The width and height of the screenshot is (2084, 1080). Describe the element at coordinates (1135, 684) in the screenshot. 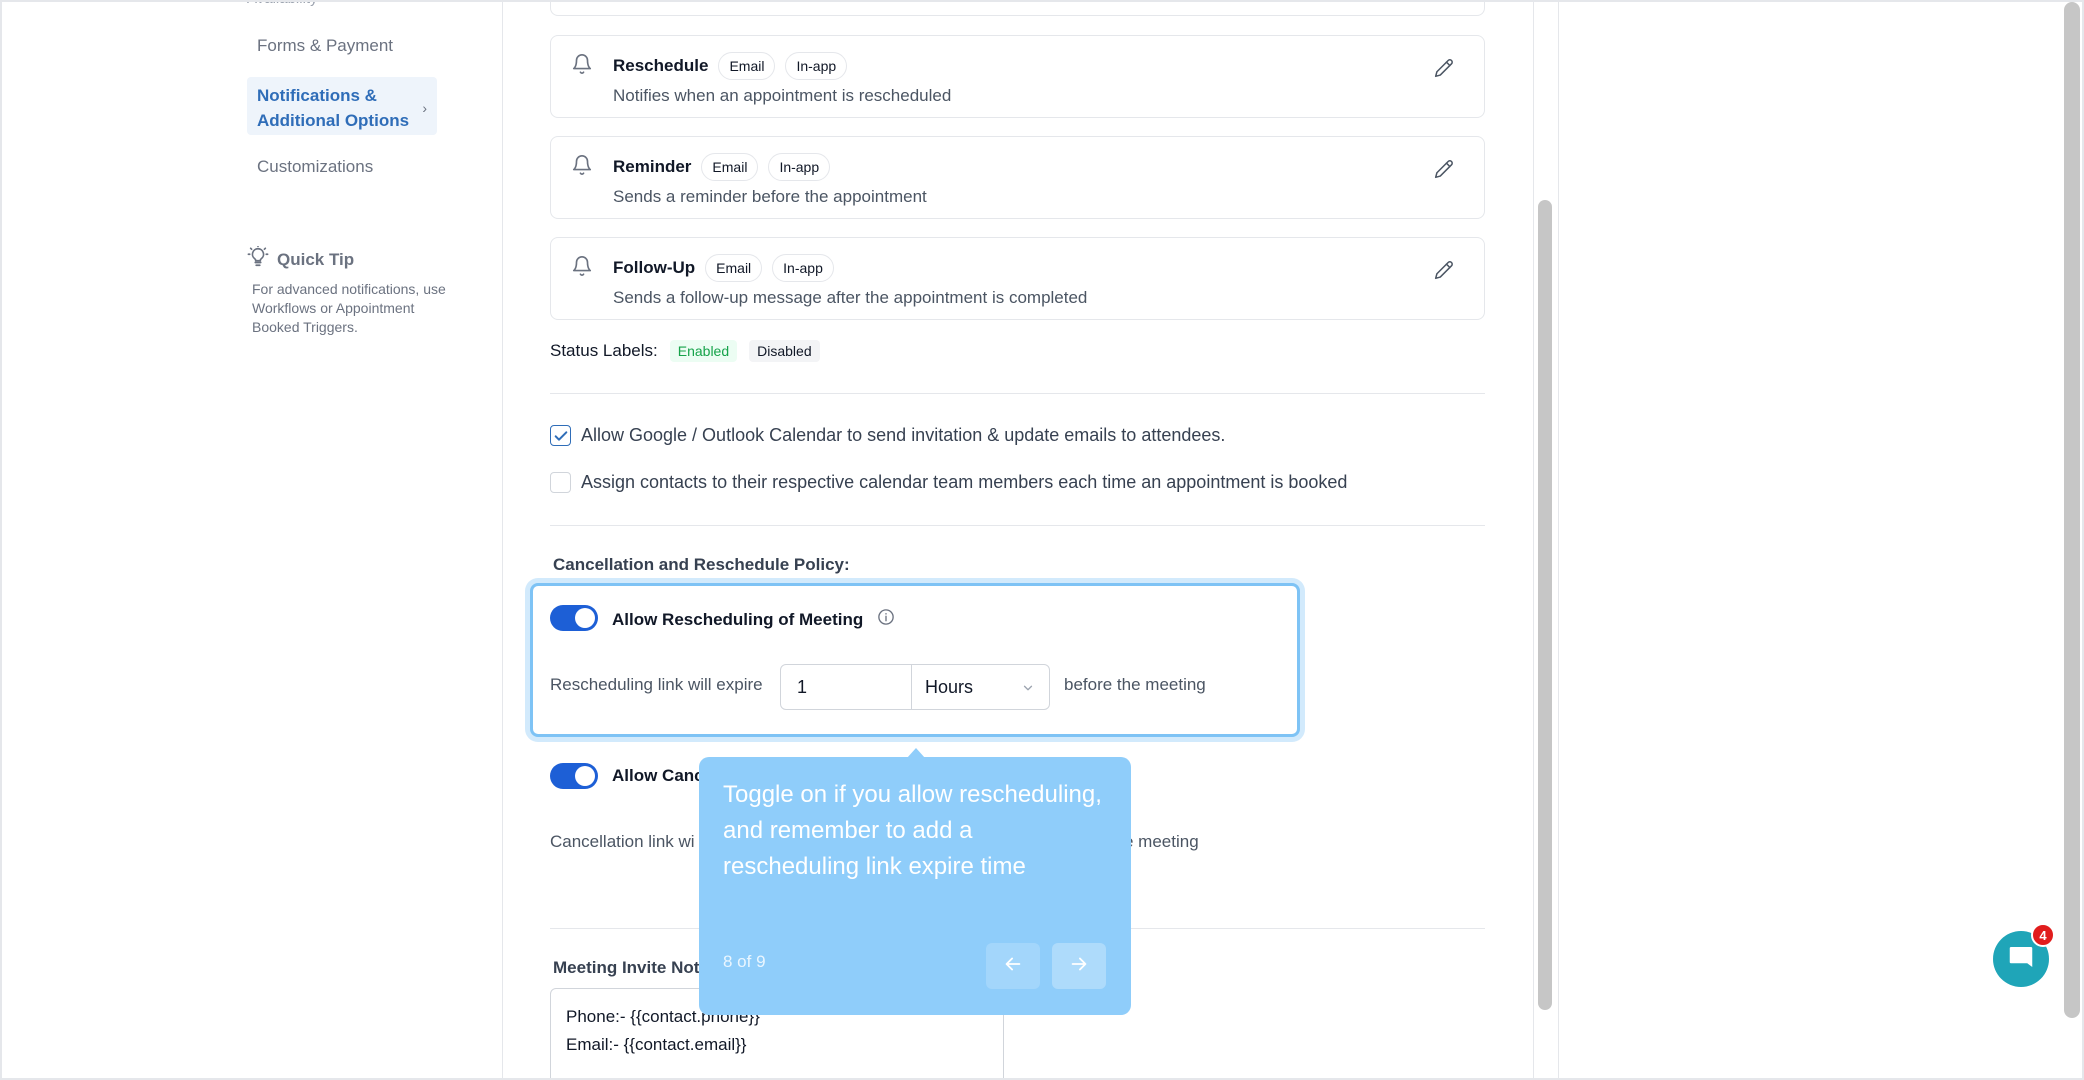

I see `reschedule-expire-suffix: before the meeting` at that location.